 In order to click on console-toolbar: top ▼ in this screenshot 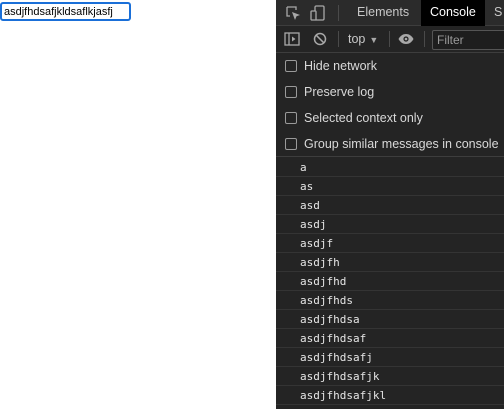, I will do `click(390, 39)`.